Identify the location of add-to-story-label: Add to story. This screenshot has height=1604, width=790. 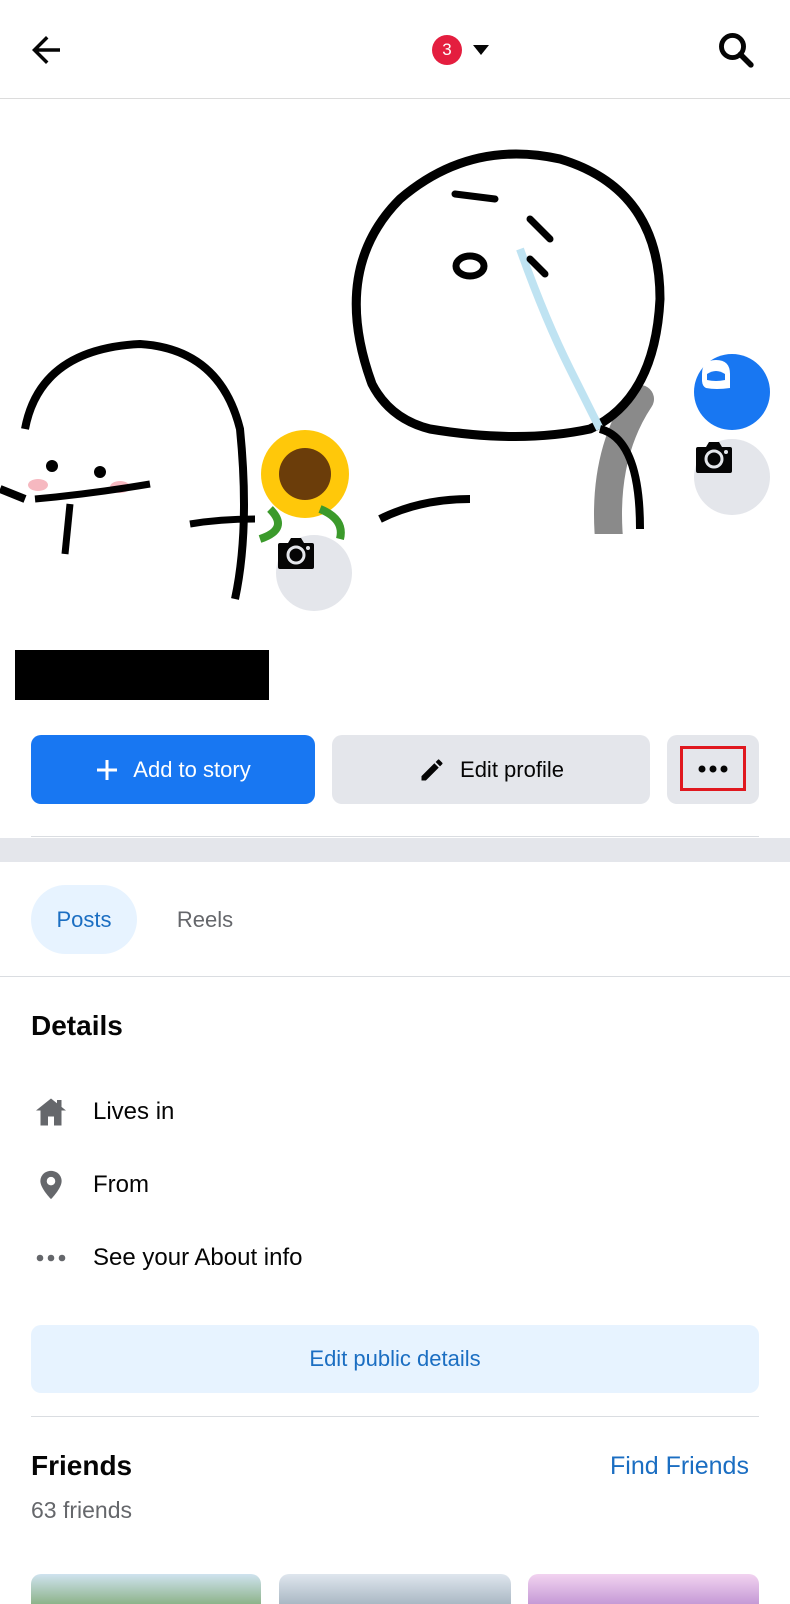
(192, 769).